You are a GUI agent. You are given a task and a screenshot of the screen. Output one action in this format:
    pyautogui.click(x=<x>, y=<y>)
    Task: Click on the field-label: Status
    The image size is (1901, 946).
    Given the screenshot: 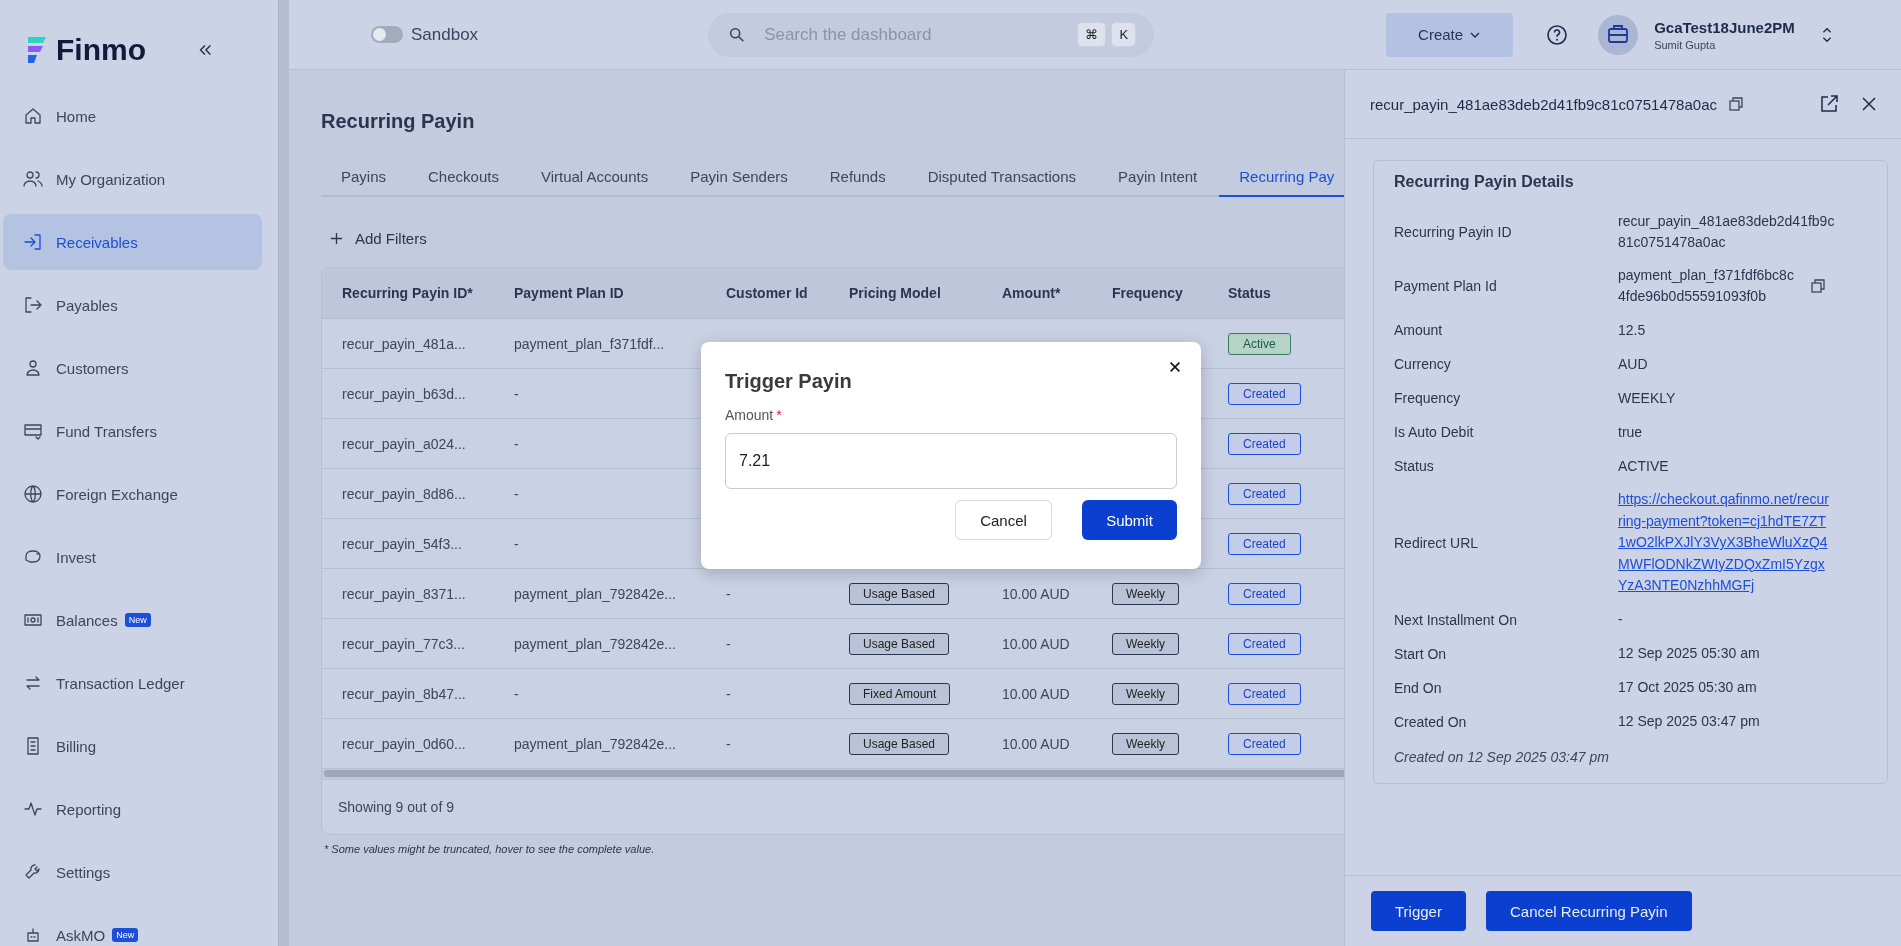 What is the action you would take?
    pyautogui.click(x=1414, y=466)
    